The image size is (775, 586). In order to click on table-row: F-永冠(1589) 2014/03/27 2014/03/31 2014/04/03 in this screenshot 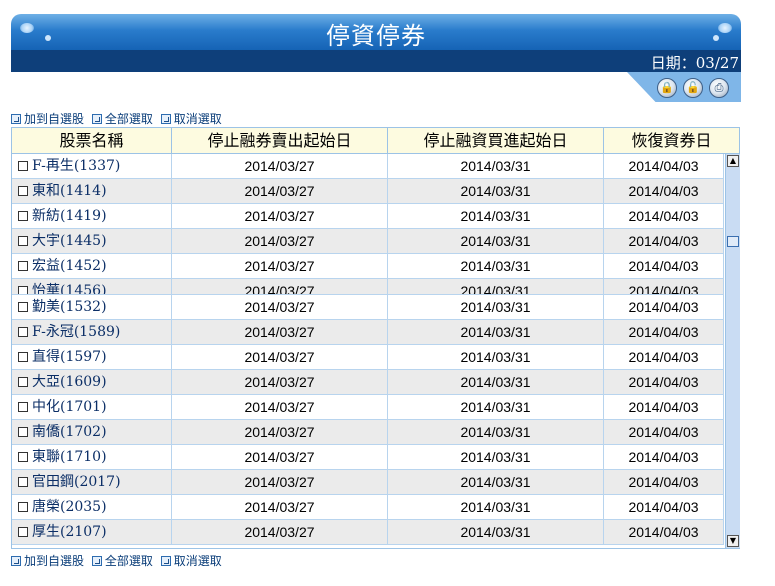, I will do `click(368, 332)`.